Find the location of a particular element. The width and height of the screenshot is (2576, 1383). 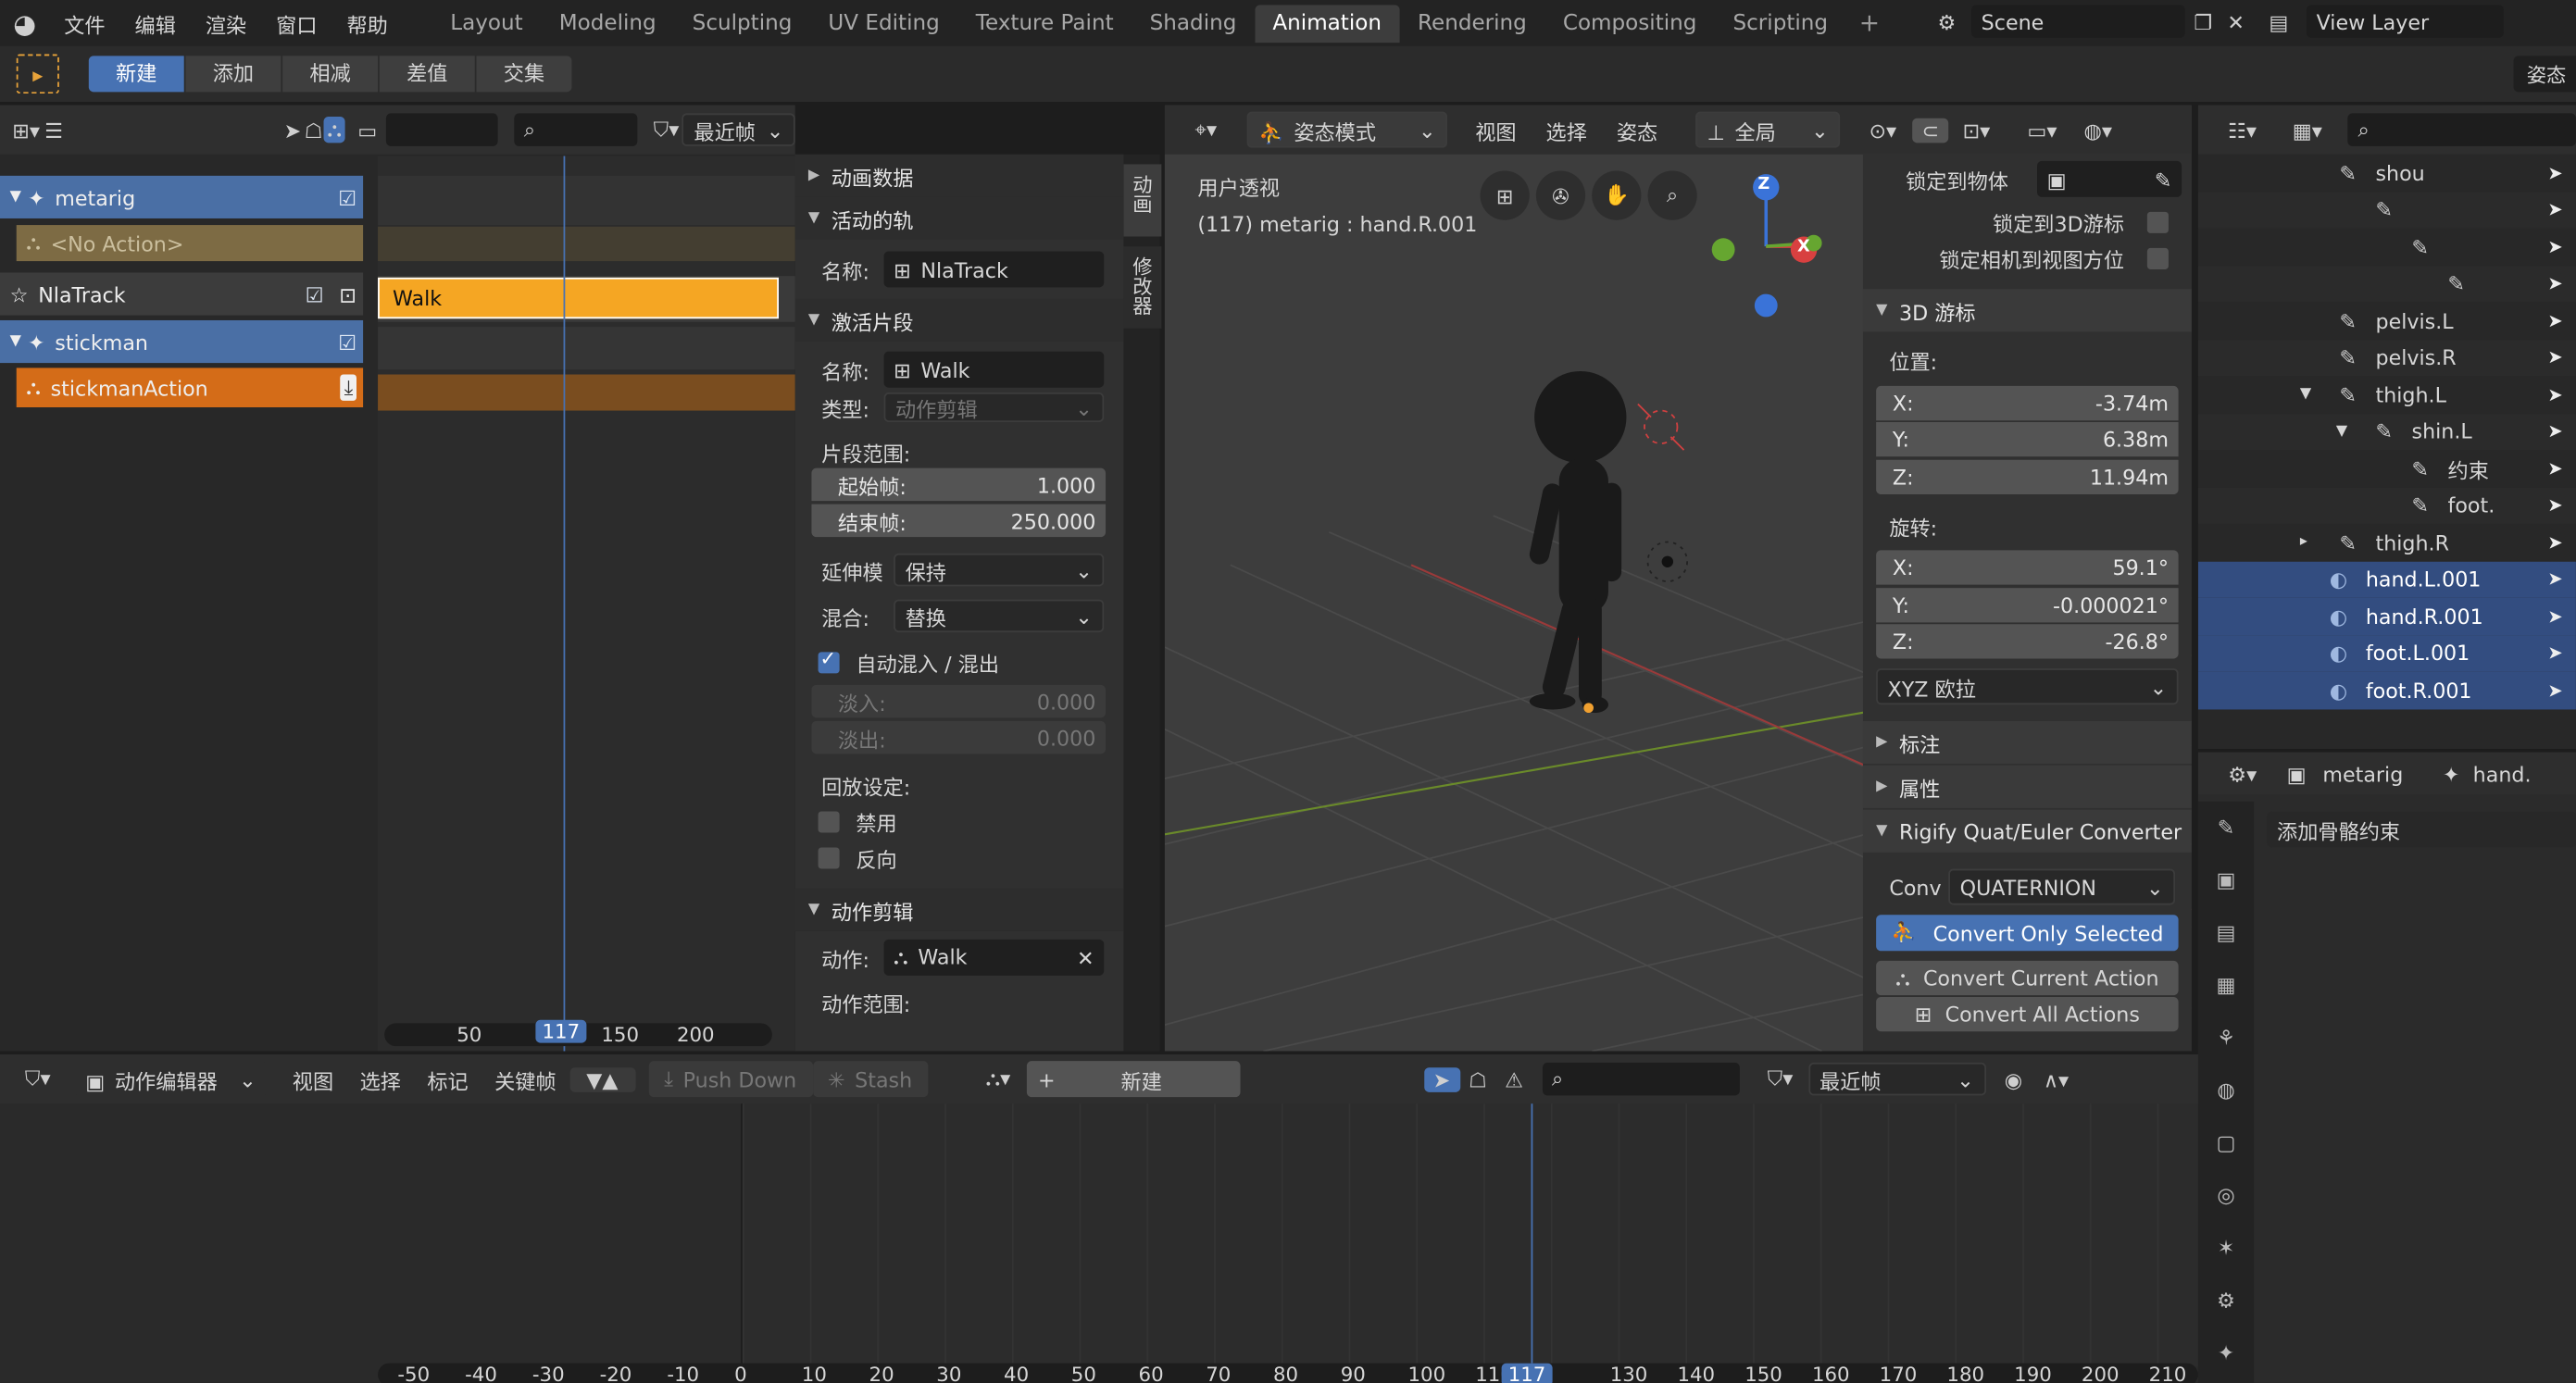

push-up-down-icon: ▼▲ is located at coordinates (602, 1078).